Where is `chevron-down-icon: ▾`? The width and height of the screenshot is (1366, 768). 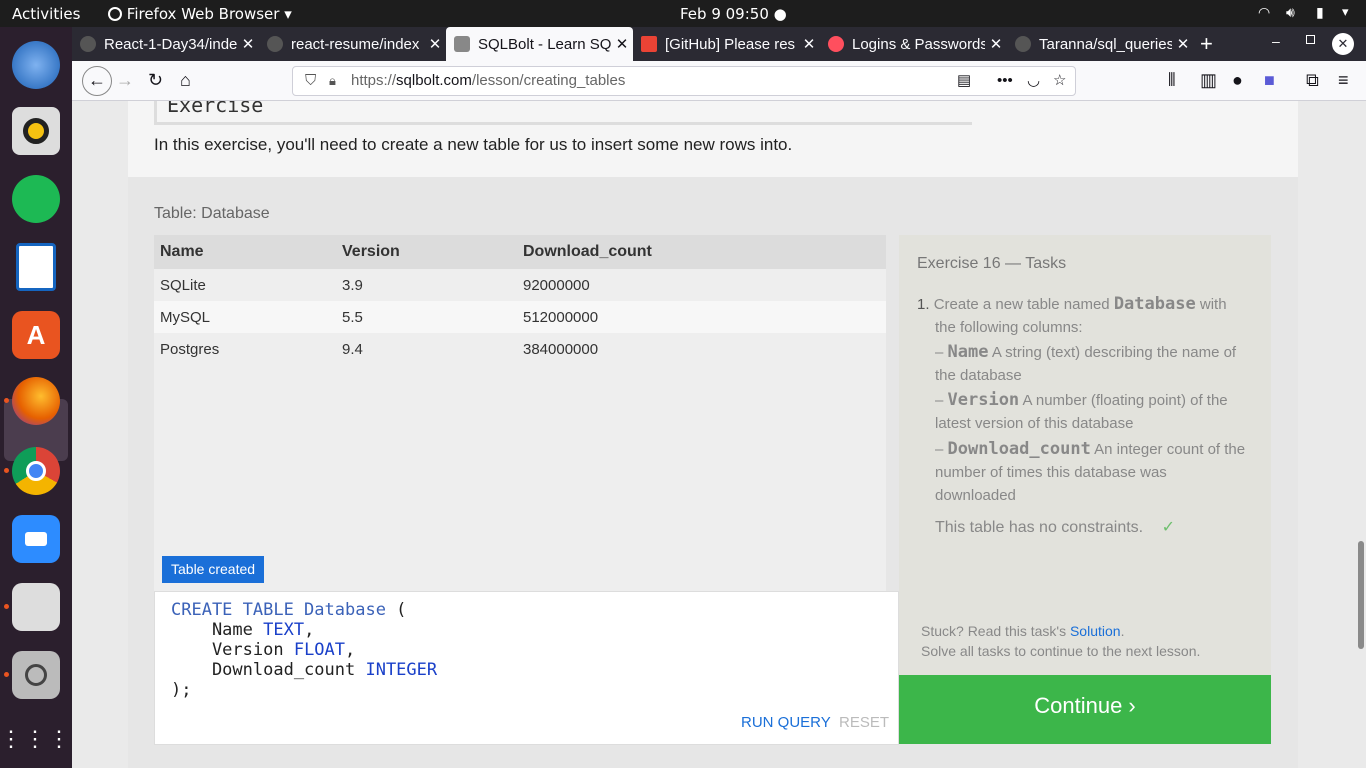
chevron-down-icon: ▾ is located at coordinates (288, 14).